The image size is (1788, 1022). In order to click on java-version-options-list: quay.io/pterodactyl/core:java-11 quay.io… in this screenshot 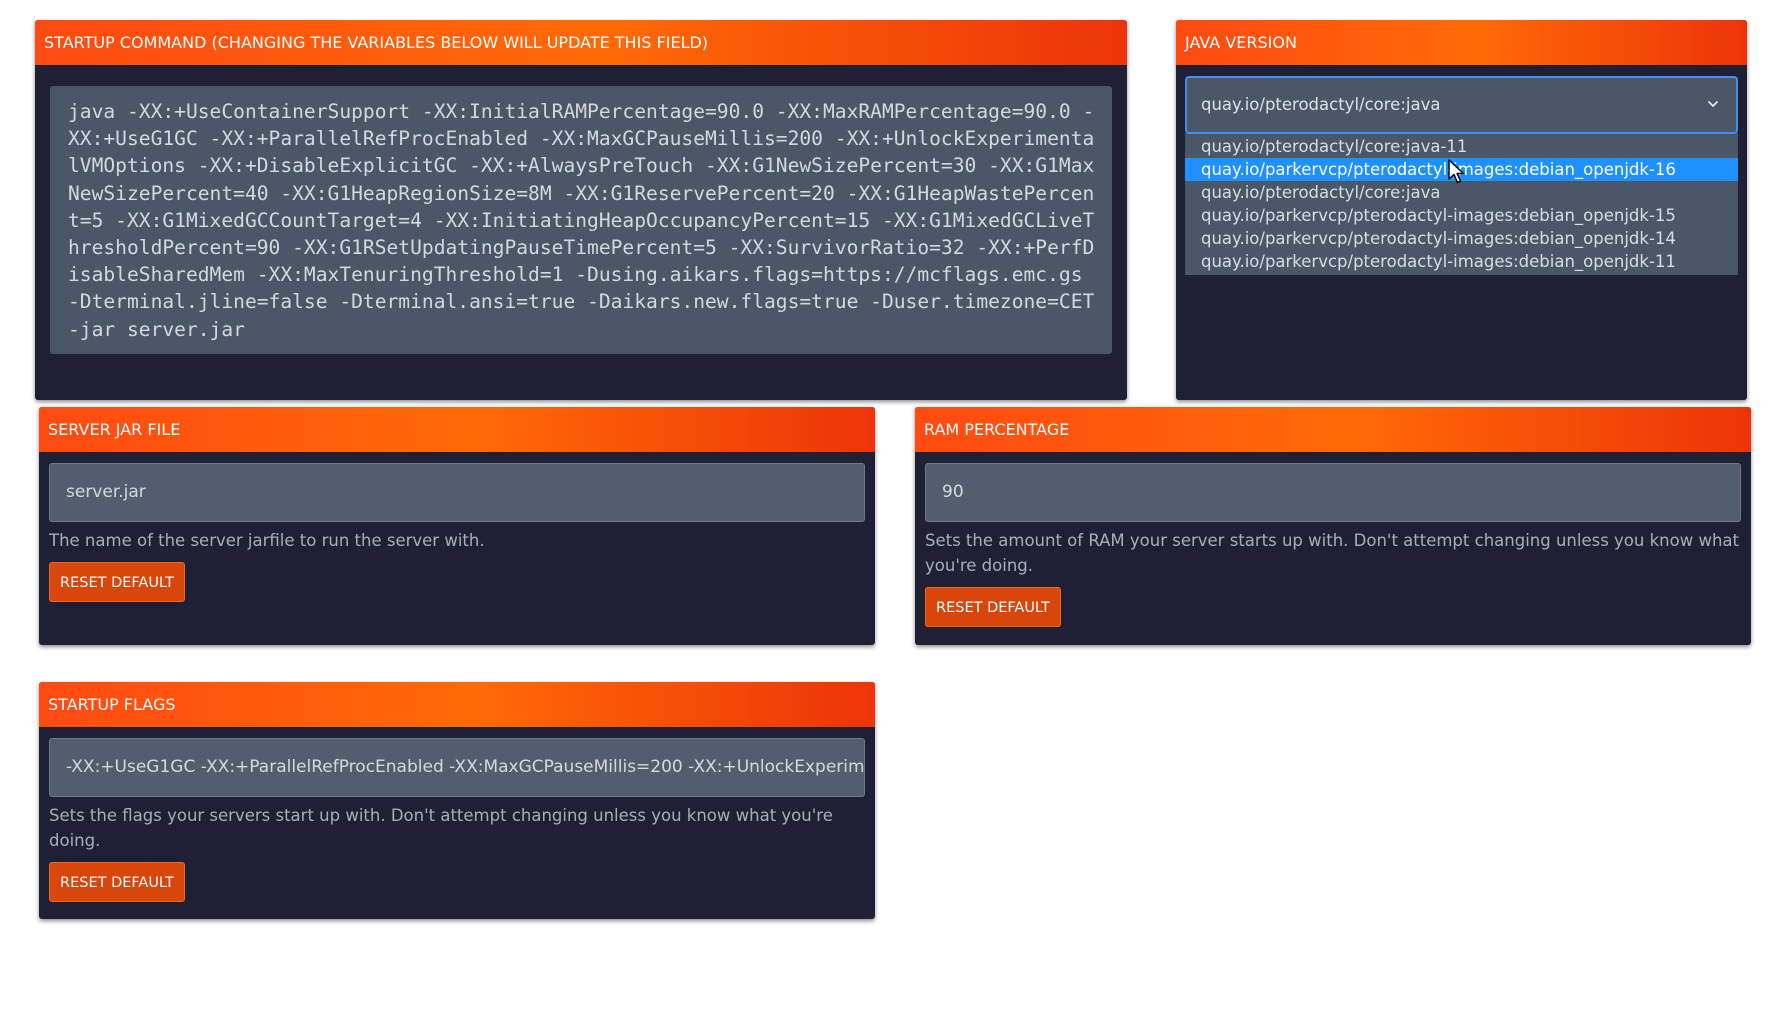, I will do `click(1461, 204)`.